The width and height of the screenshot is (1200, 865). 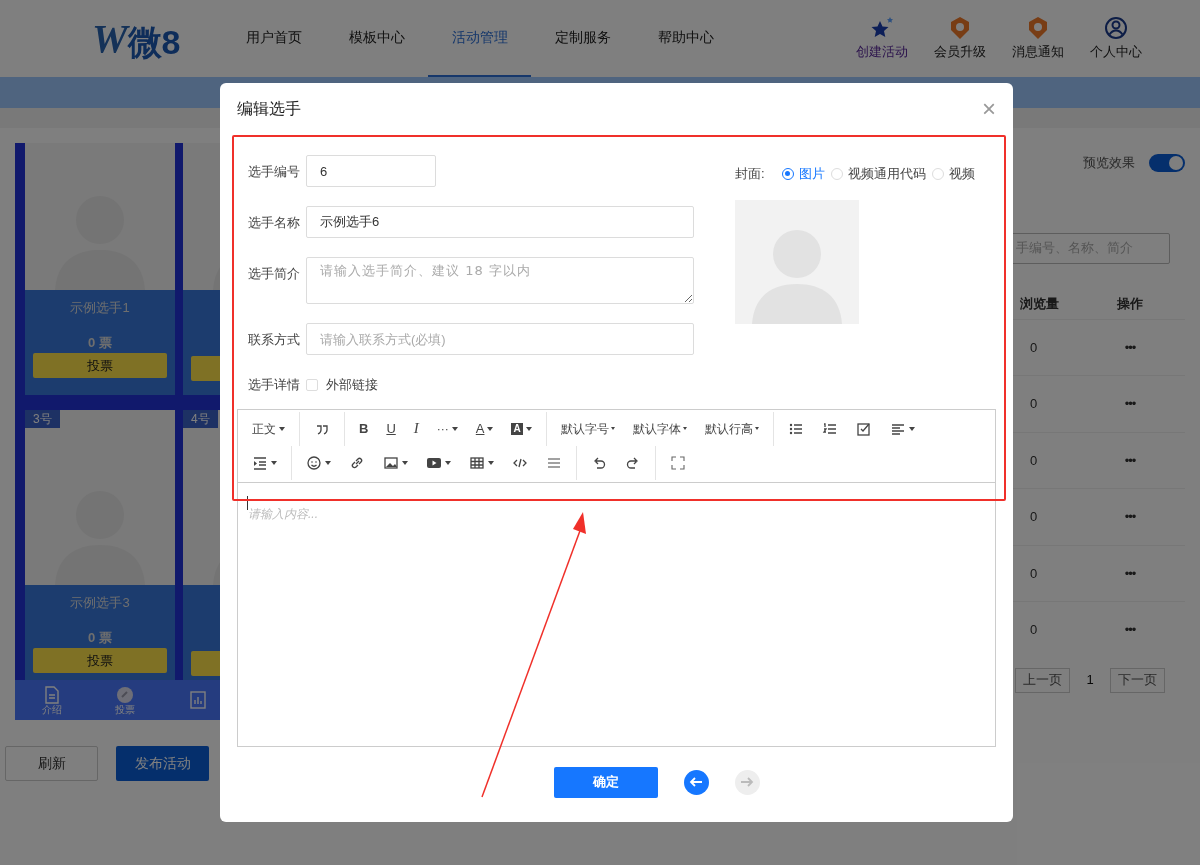 I want to click on nav-tab: 帮助中心, so click(x=685, y=38).